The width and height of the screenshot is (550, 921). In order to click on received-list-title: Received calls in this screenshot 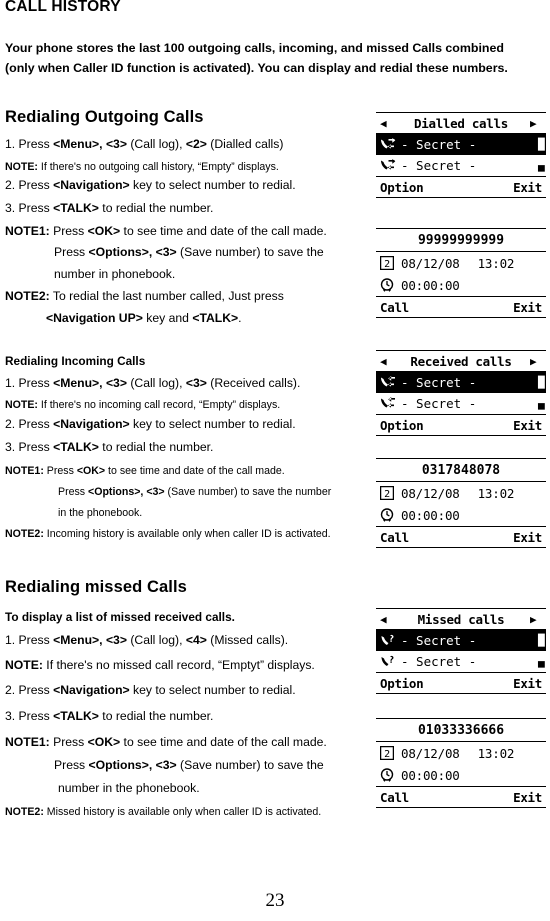, I will do `click(461, 361)`.